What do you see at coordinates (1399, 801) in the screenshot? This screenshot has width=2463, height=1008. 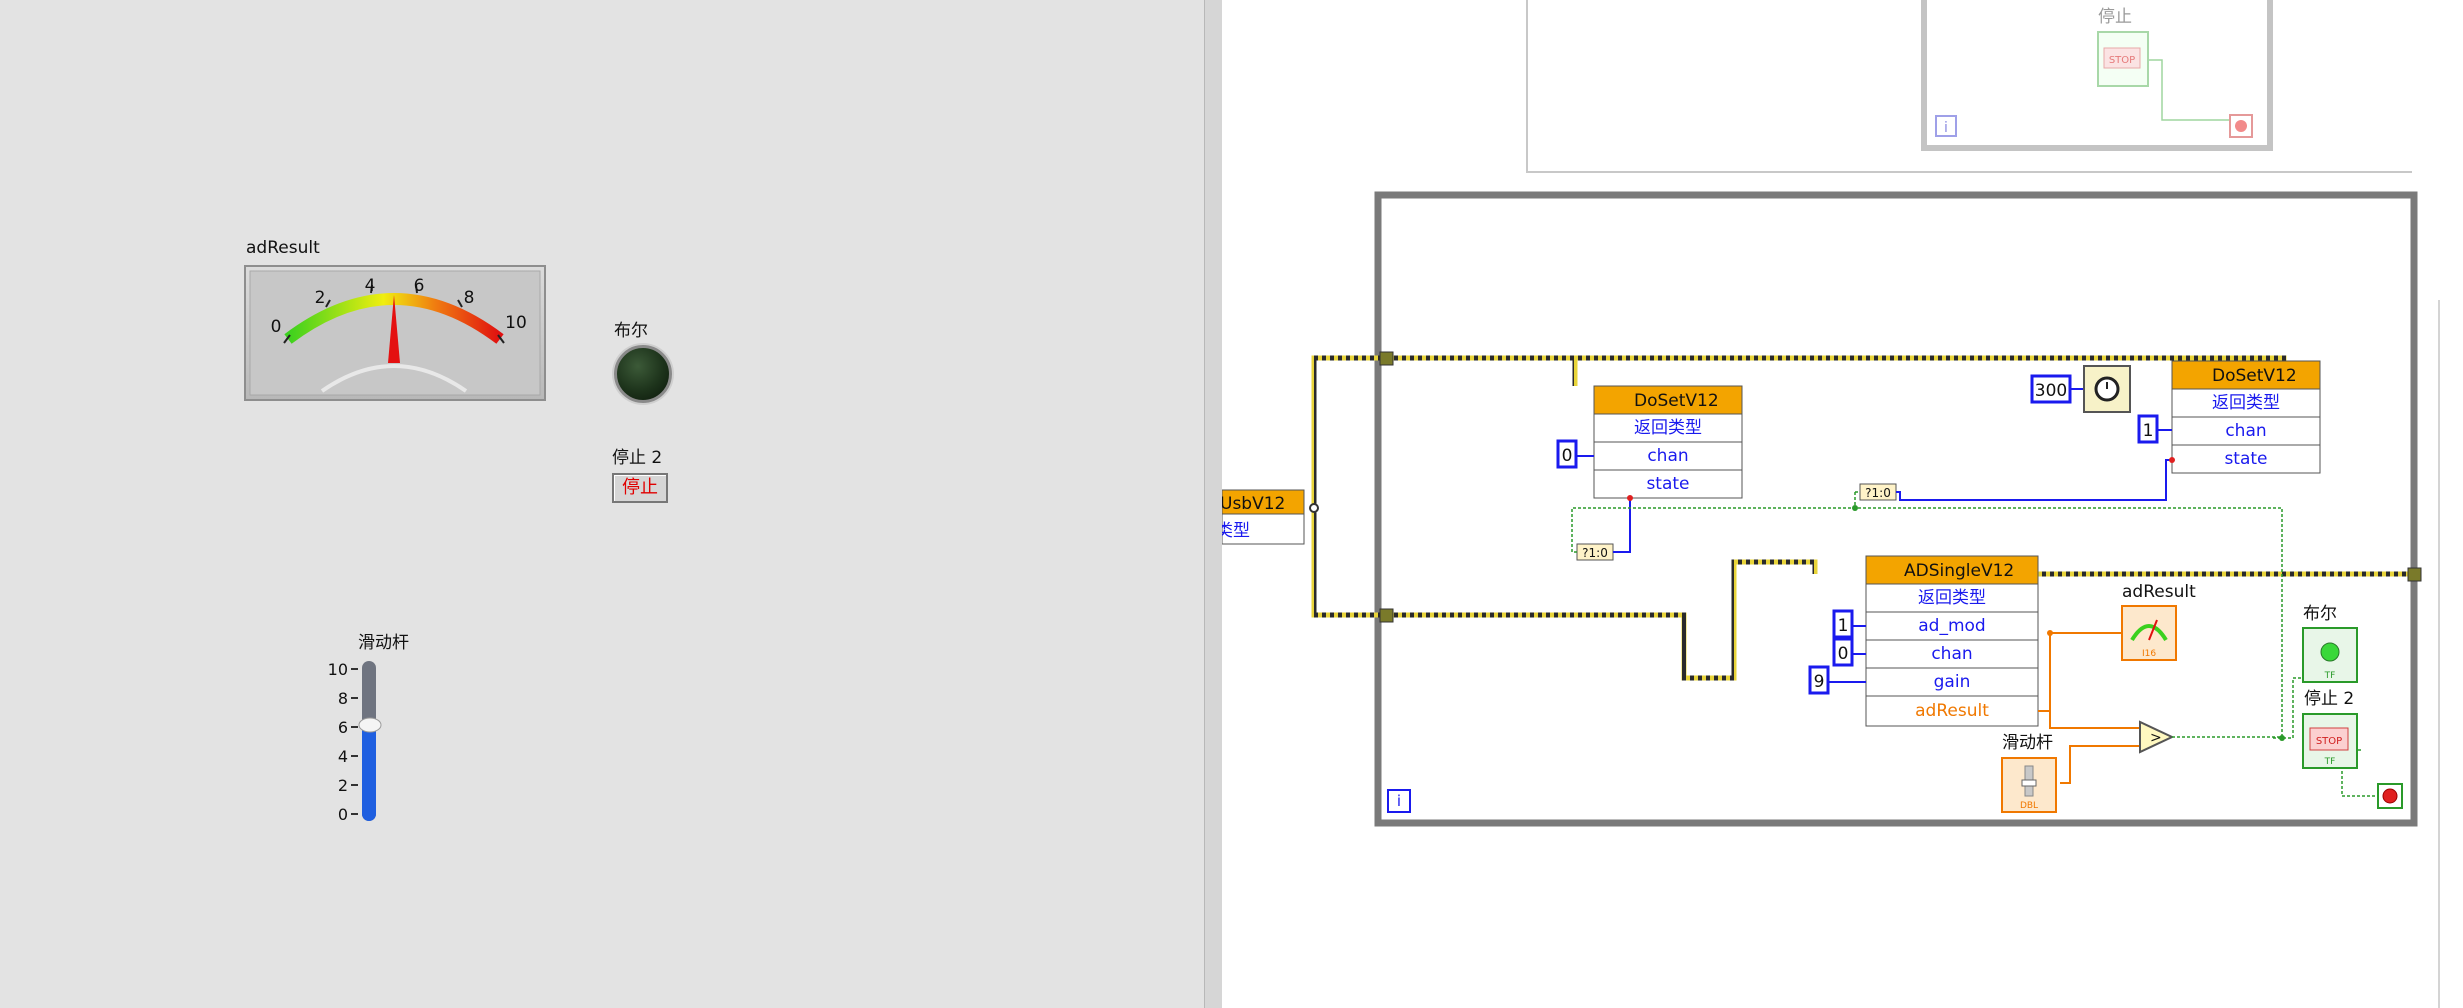 I see `iteration-label: i` at bounding box center [1399, 801].